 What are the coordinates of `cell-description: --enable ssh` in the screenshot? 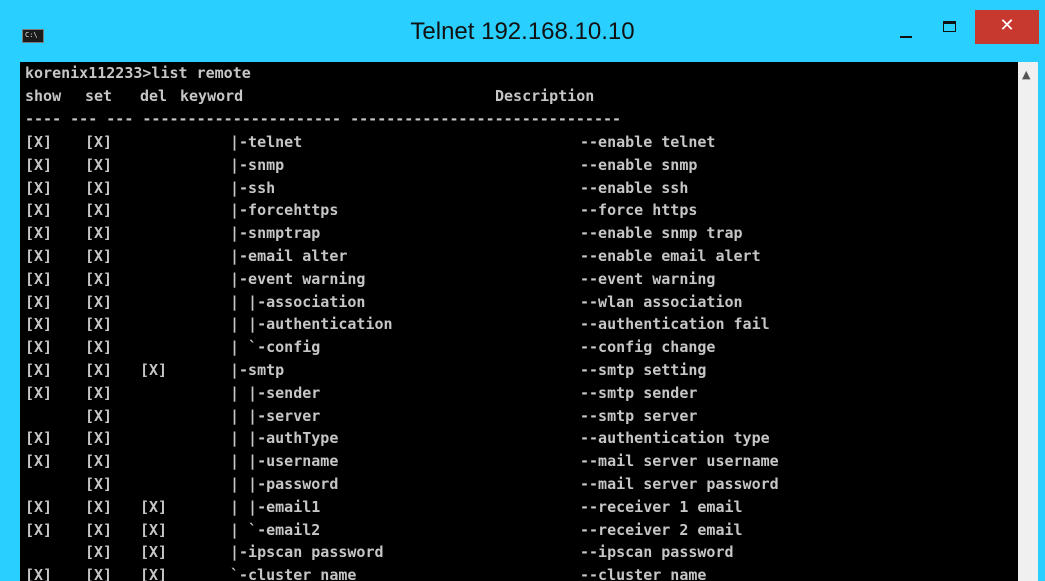 It's located at (634, 187).